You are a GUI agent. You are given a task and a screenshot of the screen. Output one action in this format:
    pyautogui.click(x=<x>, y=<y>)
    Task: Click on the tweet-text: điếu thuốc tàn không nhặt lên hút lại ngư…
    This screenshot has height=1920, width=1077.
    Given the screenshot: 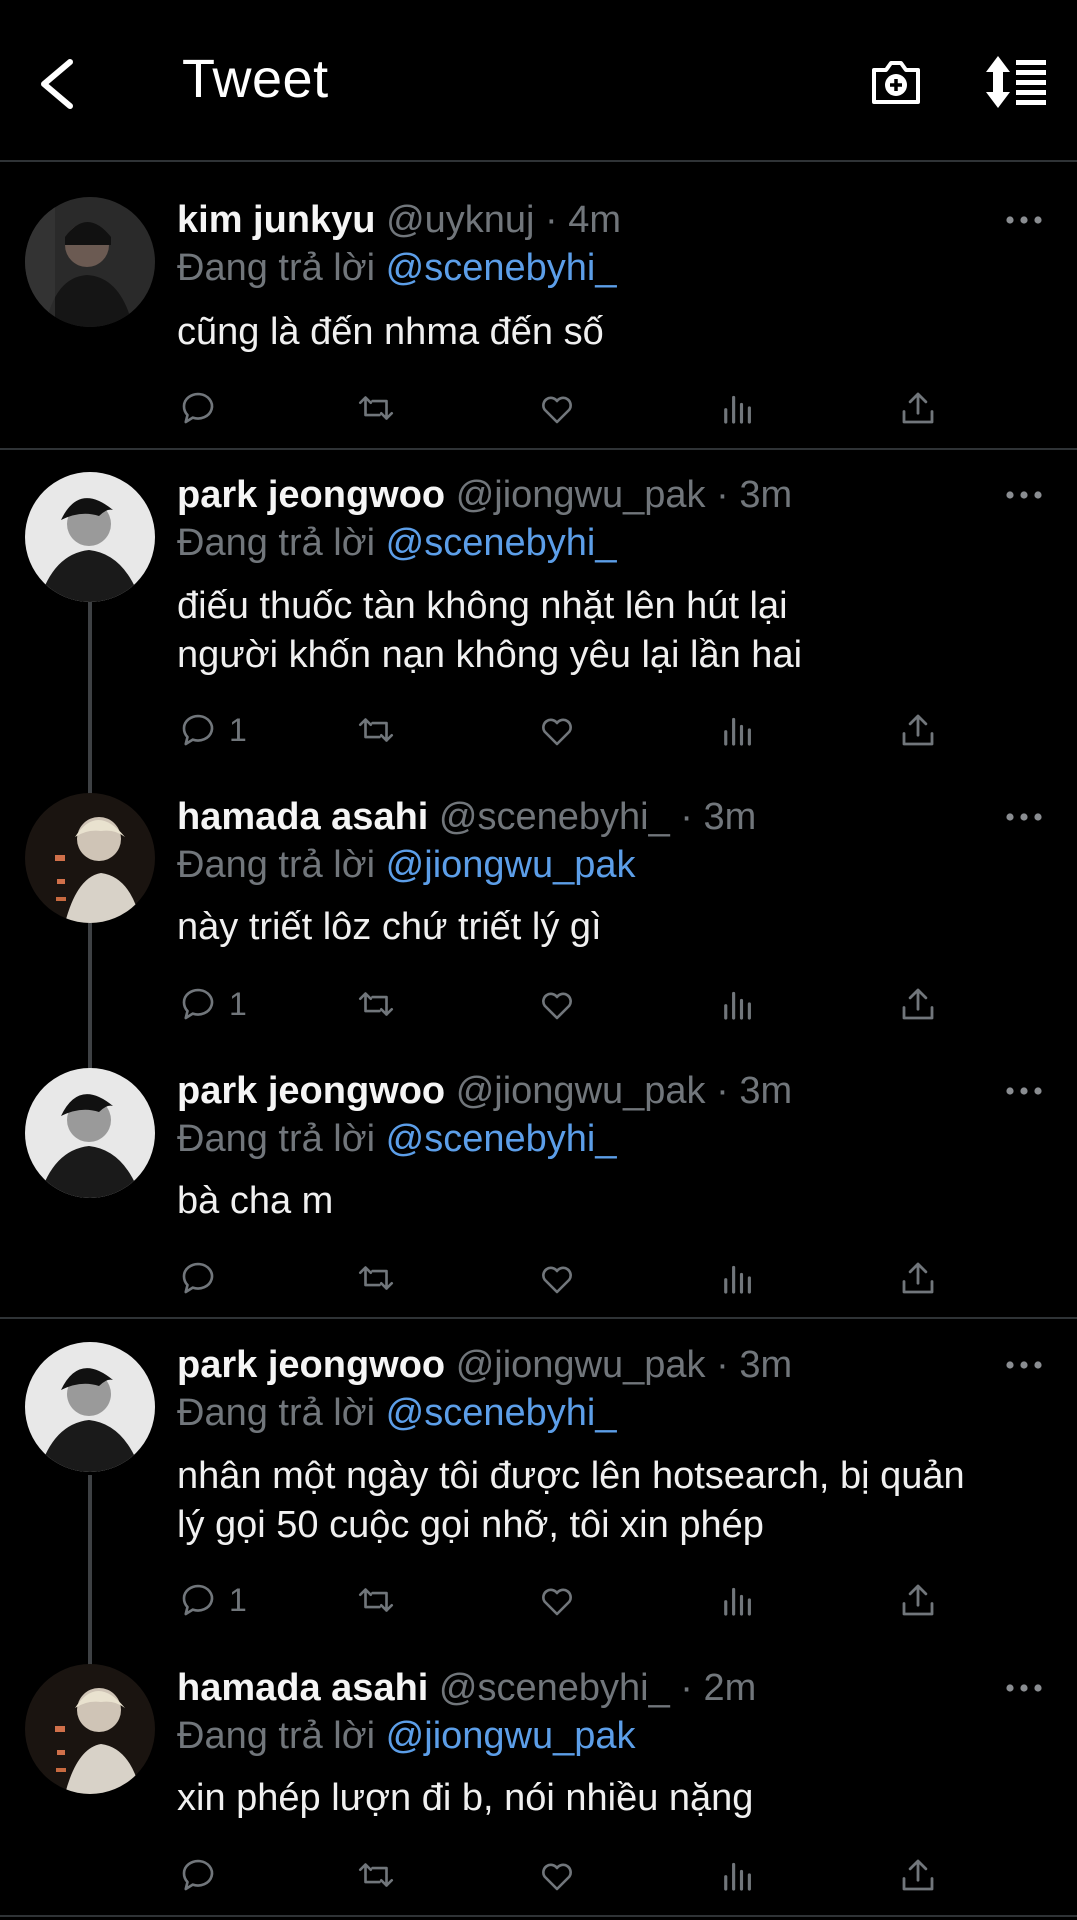 What is the action you would take?
    pyautogui.click(x=489, y=631)
    